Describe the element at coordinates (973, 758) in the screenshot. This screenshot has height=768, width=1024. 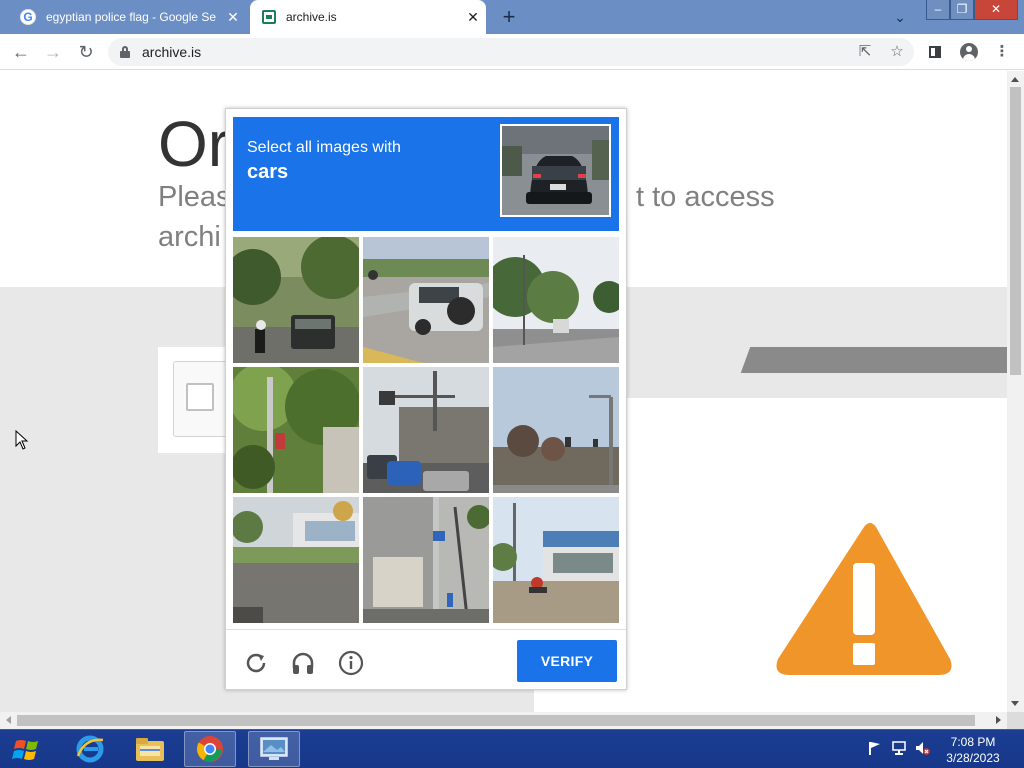
I see `clock-date: 3/28/2023` at that location.